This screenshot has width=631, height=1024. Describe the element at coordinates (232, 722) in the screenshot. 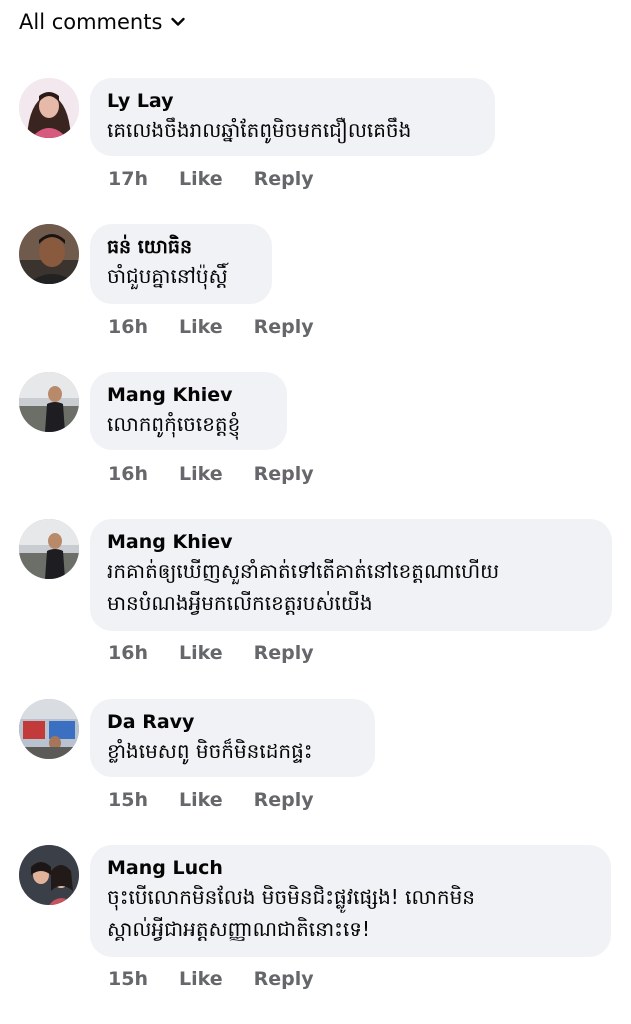

I see `comment-author: Da Ravy` at that location.